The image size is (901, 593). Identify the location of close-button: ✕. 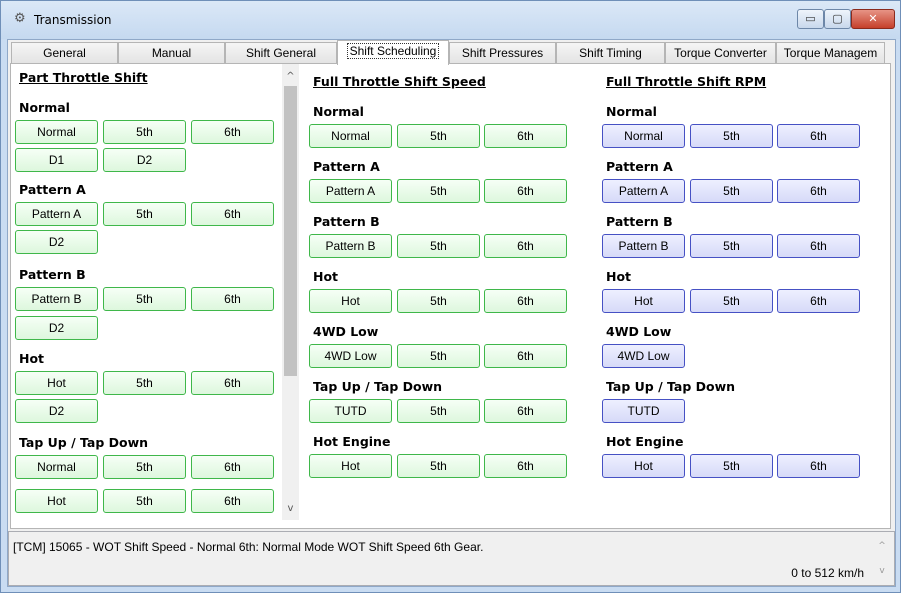
(873, 19).